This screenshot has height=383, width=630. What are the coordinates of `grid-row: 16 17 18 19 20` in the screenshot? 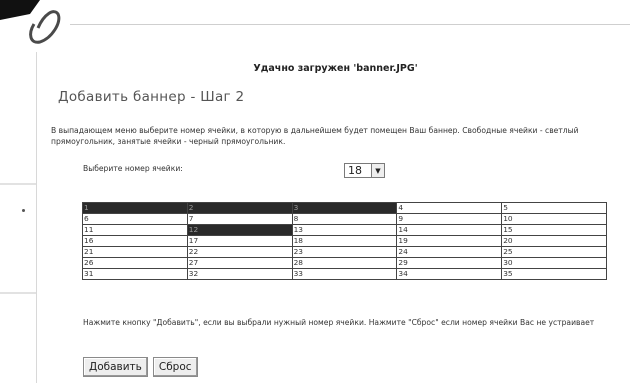 It's located at (344, 241).